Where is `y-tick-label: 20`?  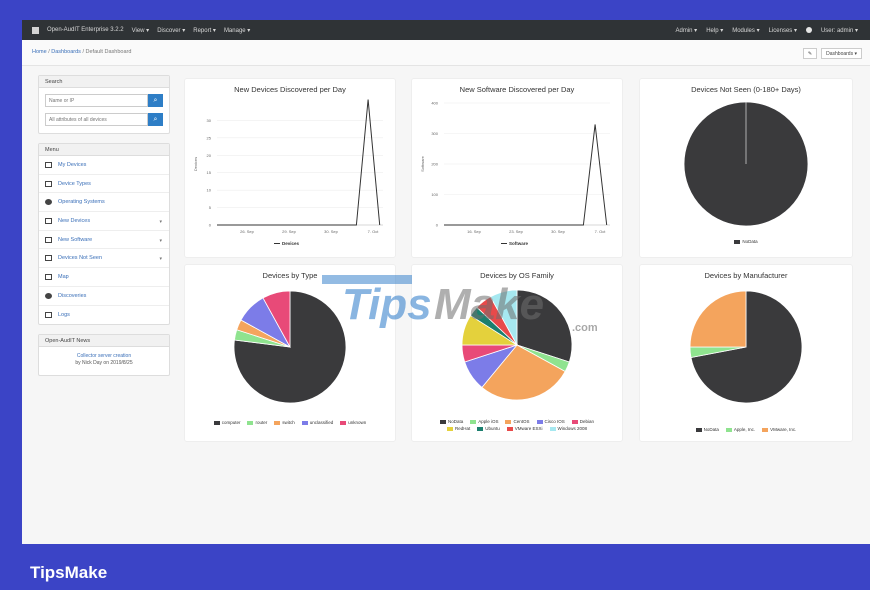 y-tick-label: 20 is located at coordinates (209, 155).